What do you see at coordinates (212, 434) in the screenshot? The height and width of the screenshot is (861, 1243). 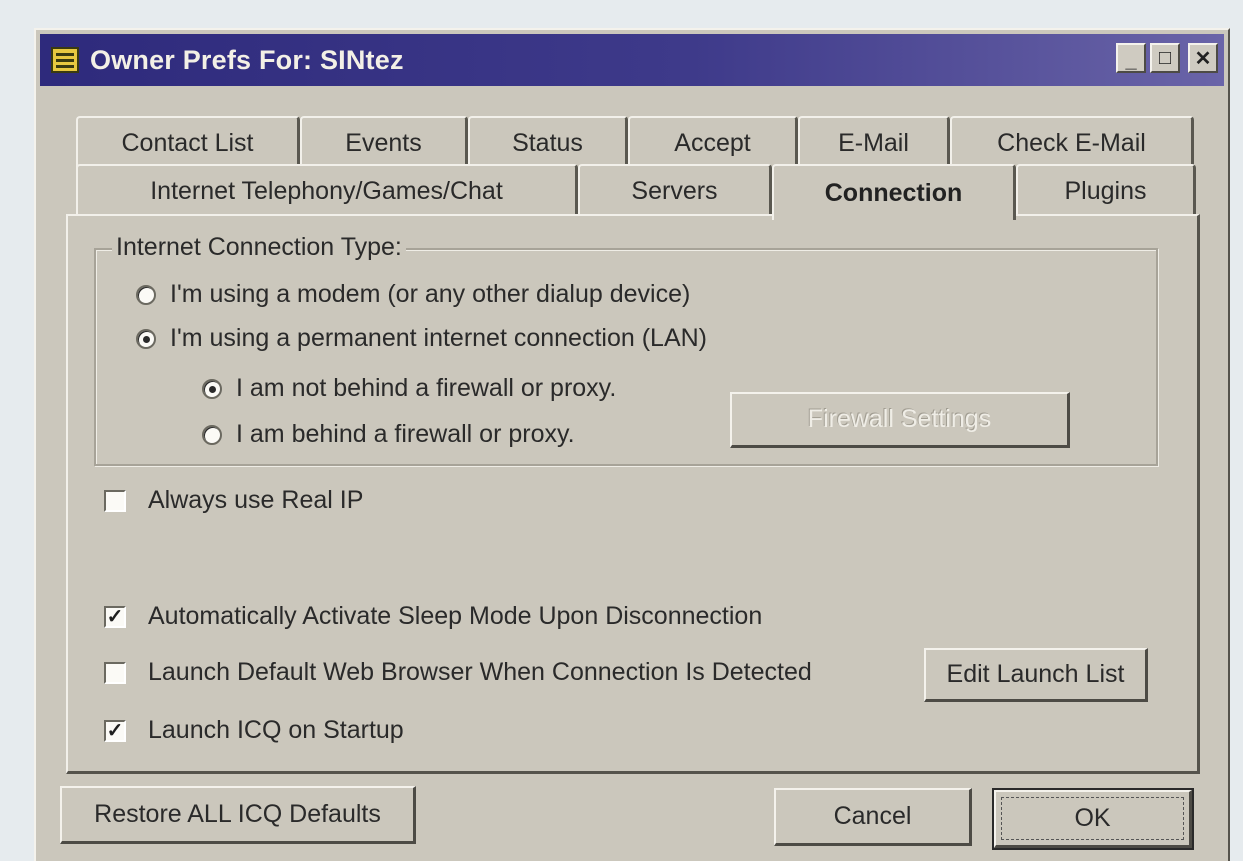 I see `radio-firewall` at bounding box center [212, 434].